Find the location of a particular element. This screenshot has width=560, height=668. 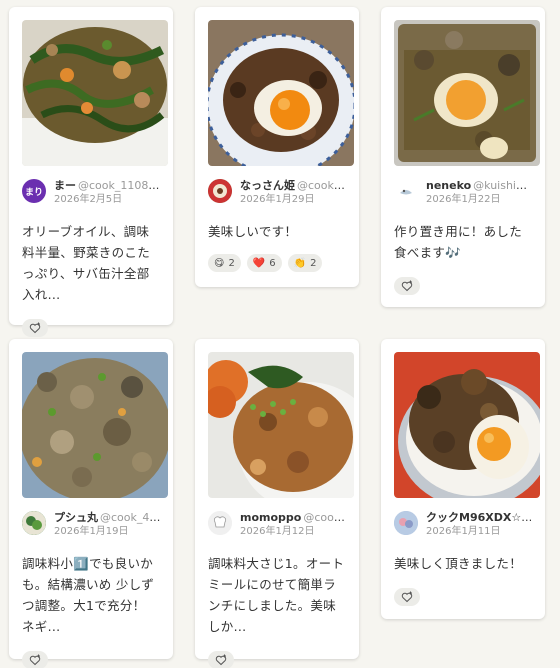

avatar: まり is located at coordinates (34, 191).